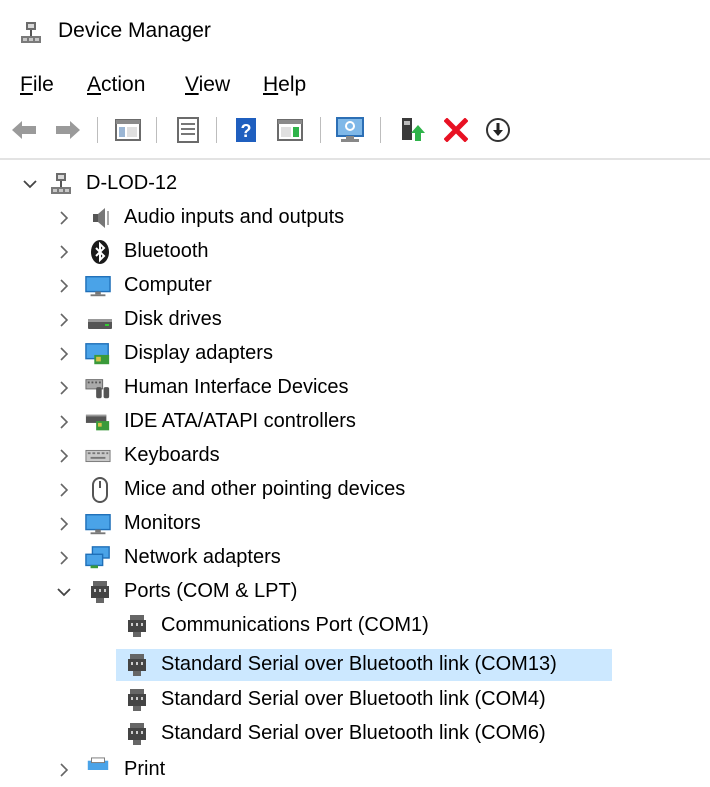 This screenshot has width=710, height=787. I want to click on tree-category-mice: Mice and other pointing devices, so click(355, 490).